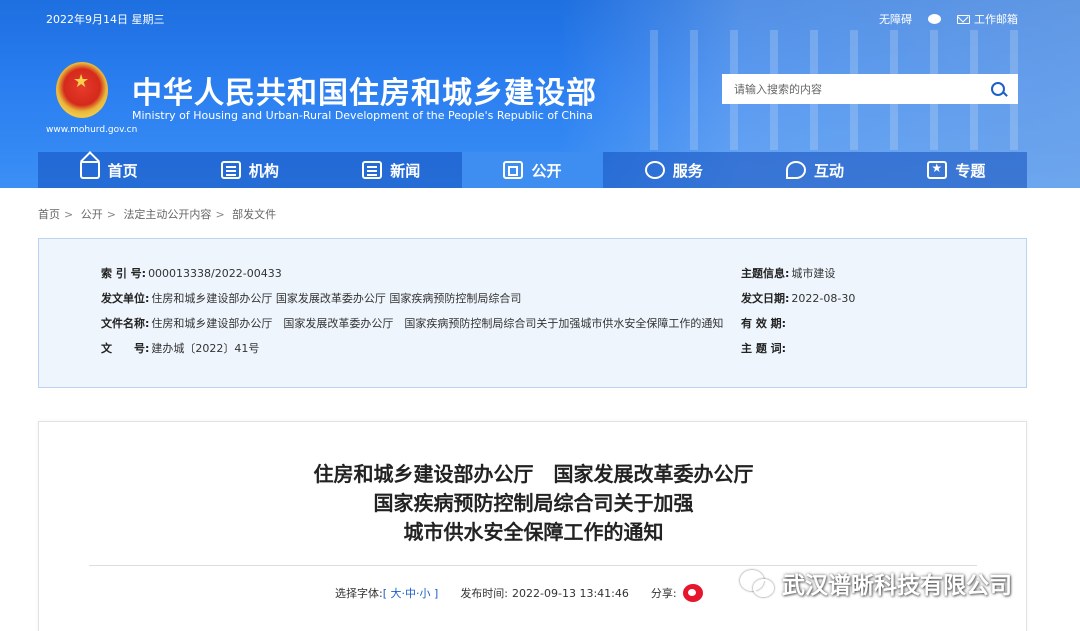 This screenshot has width=1080, height=631. What do you see at coordinates (436, 593) in the screenshot?
I see `font-bracket: ]` at bounding box center [436, 593].